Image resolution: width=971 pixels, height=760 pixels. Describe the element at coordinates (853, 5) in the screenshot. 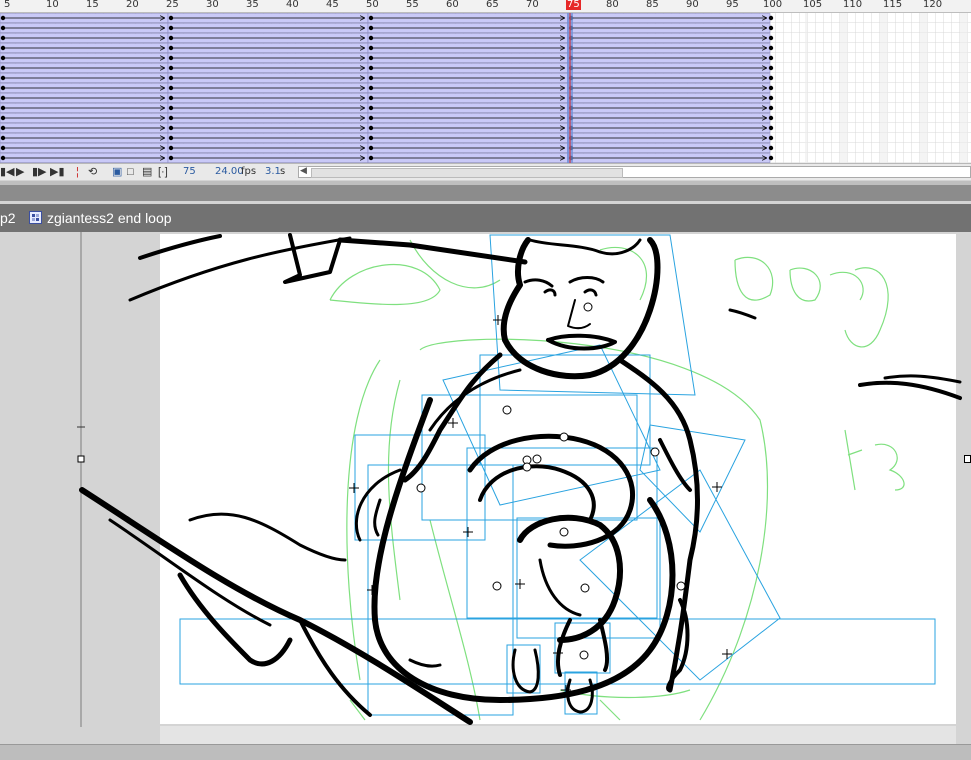

I see `ruler-label: 110` at that location.